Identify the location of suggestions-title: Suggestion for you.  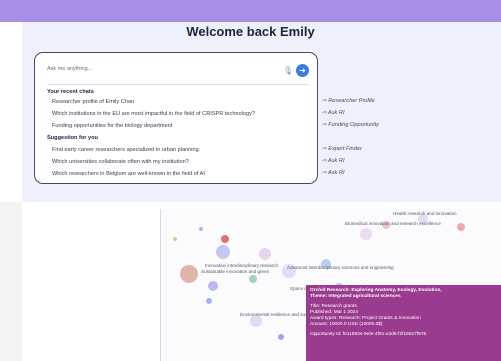
(72, 138).